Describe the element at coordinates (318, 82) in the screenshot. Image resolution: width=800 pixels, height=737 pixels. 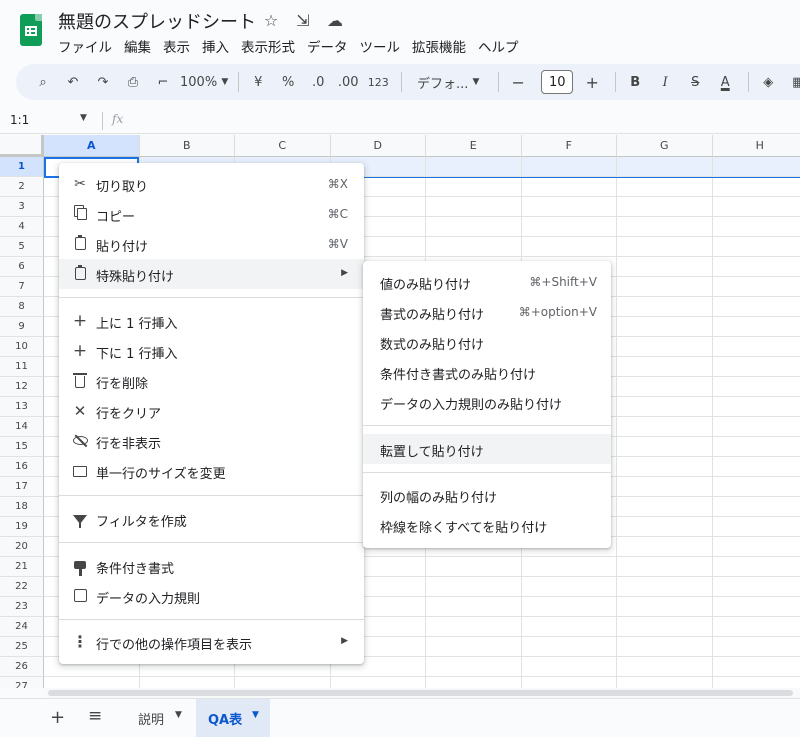
I see `decrease-decimal-button: .0` at that location.